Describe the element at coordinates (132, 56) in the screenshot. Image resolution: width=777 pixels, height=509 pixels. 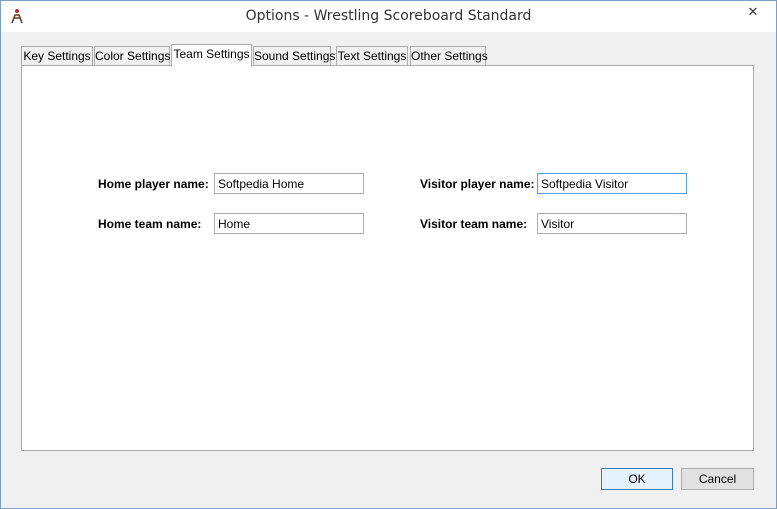
I see `tab-color-settings: Color Settings` at that location.